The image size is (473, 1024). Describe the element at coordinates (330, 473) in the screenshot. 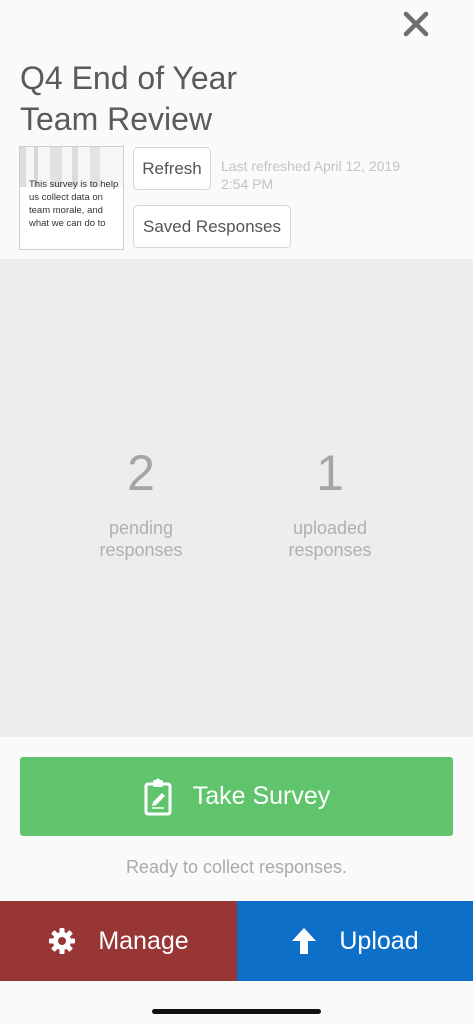

I see `uploaded-count: 1` at that location.